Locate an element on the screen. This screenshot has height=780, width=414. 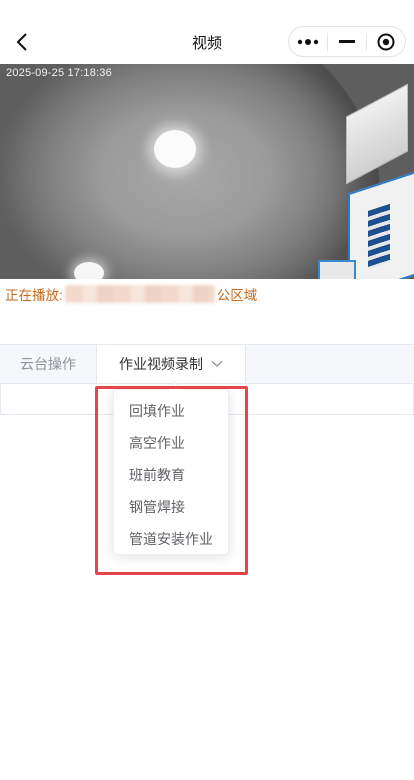
now-playing-prefix: 正在播放: is located at coordinates (34, 295).